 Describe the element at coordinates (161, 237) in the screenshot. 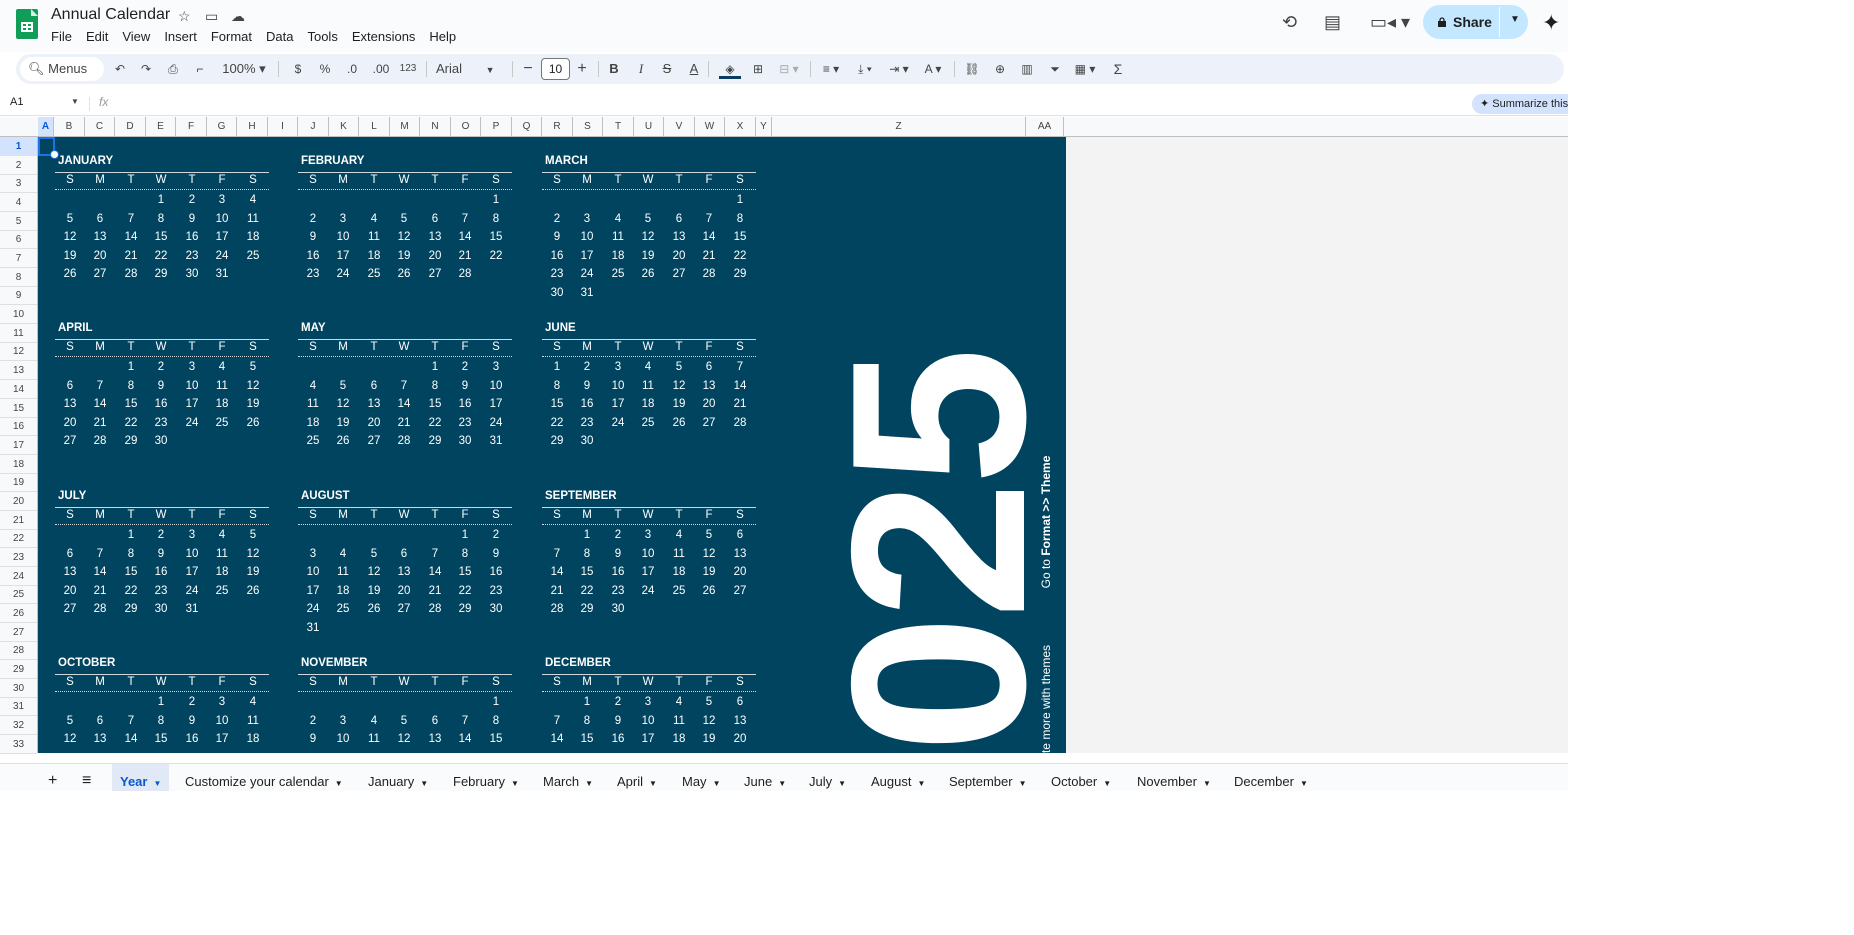

I see `day-cell: 15` at that location.